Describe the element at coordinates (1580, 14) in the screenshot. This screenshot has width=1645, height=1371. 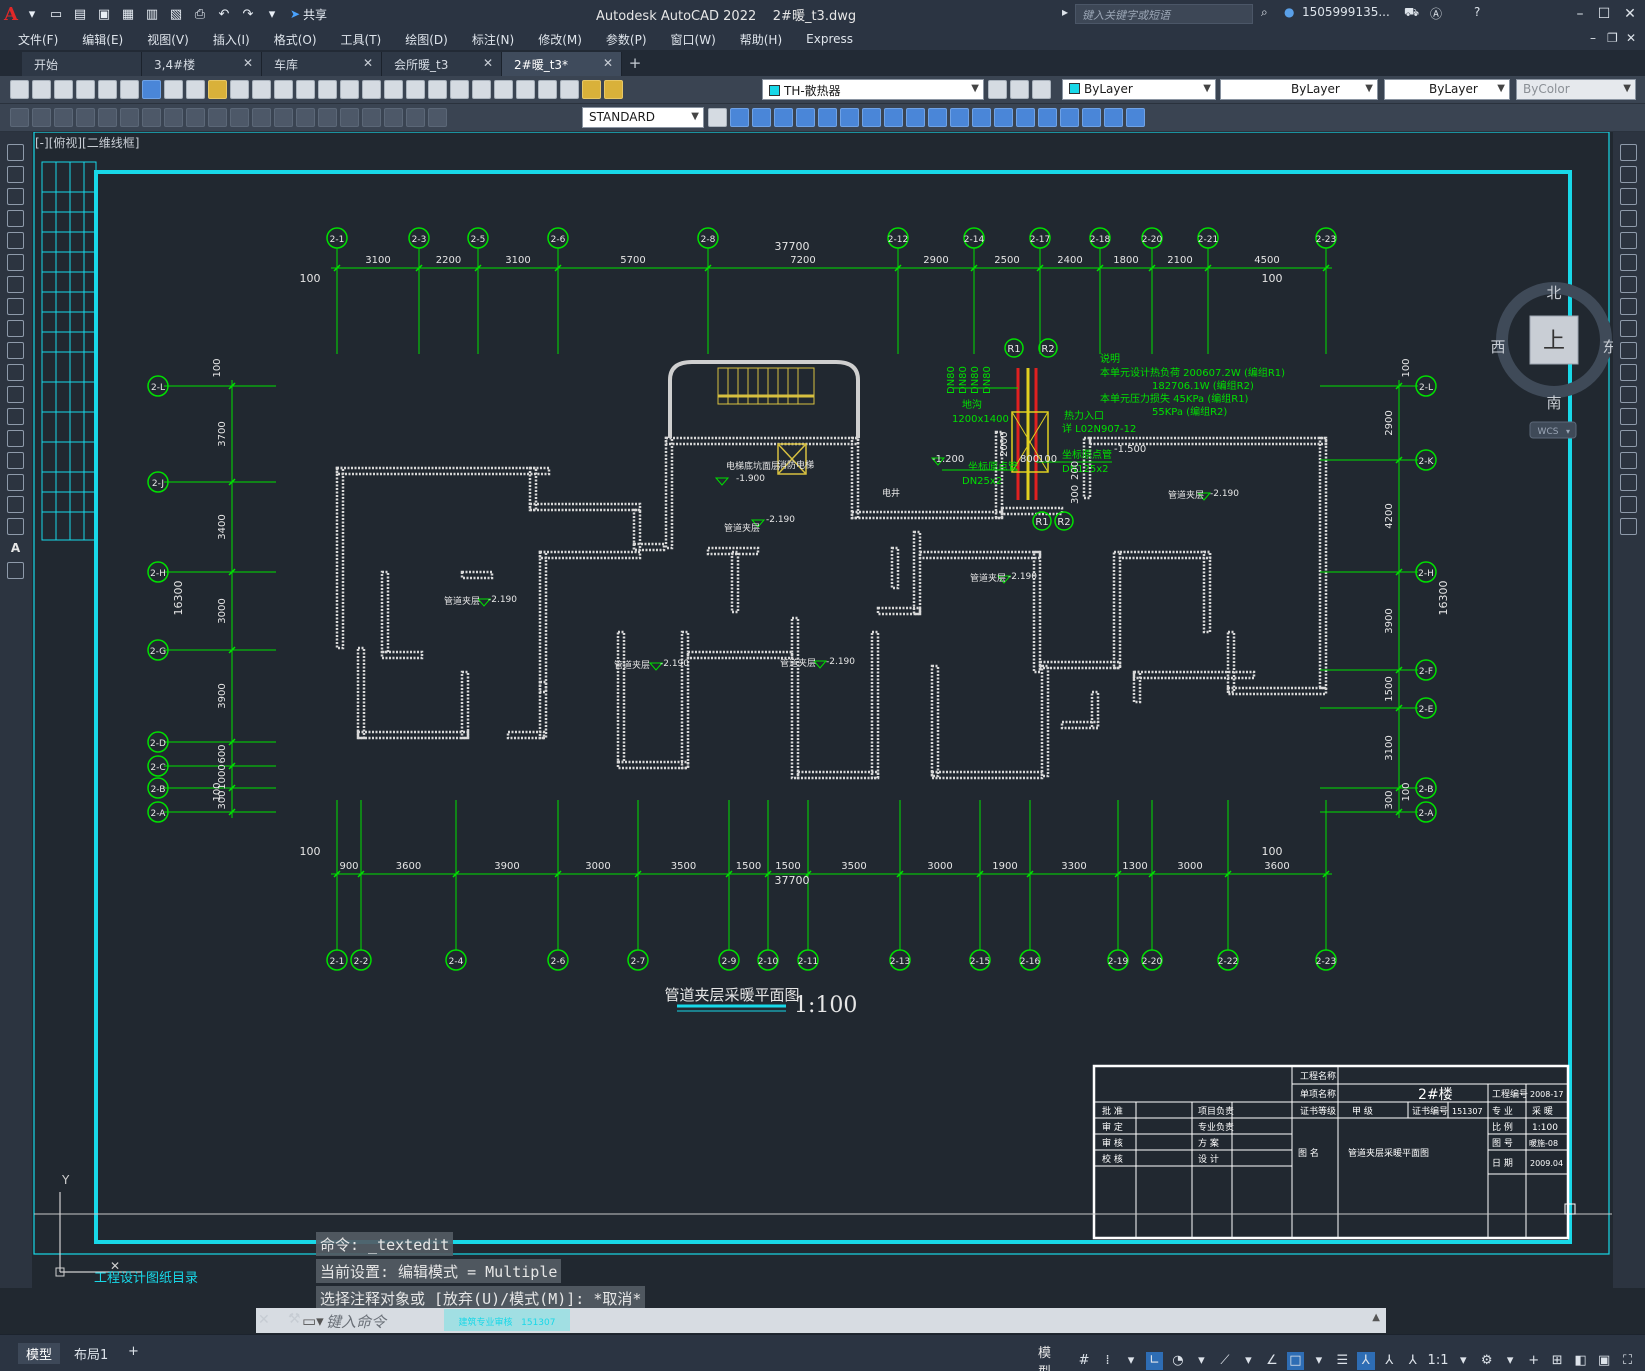
I see `minimize-icon: –` at that location.